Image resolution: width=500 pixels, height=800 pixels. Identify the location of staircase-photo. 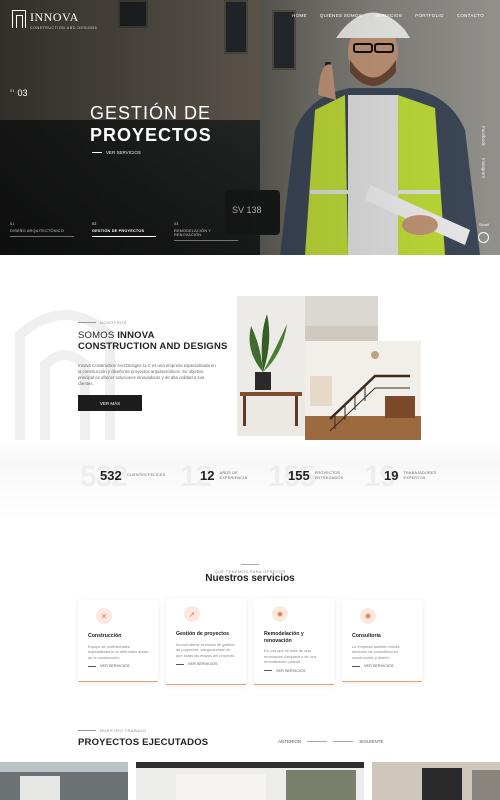
(363, 398).